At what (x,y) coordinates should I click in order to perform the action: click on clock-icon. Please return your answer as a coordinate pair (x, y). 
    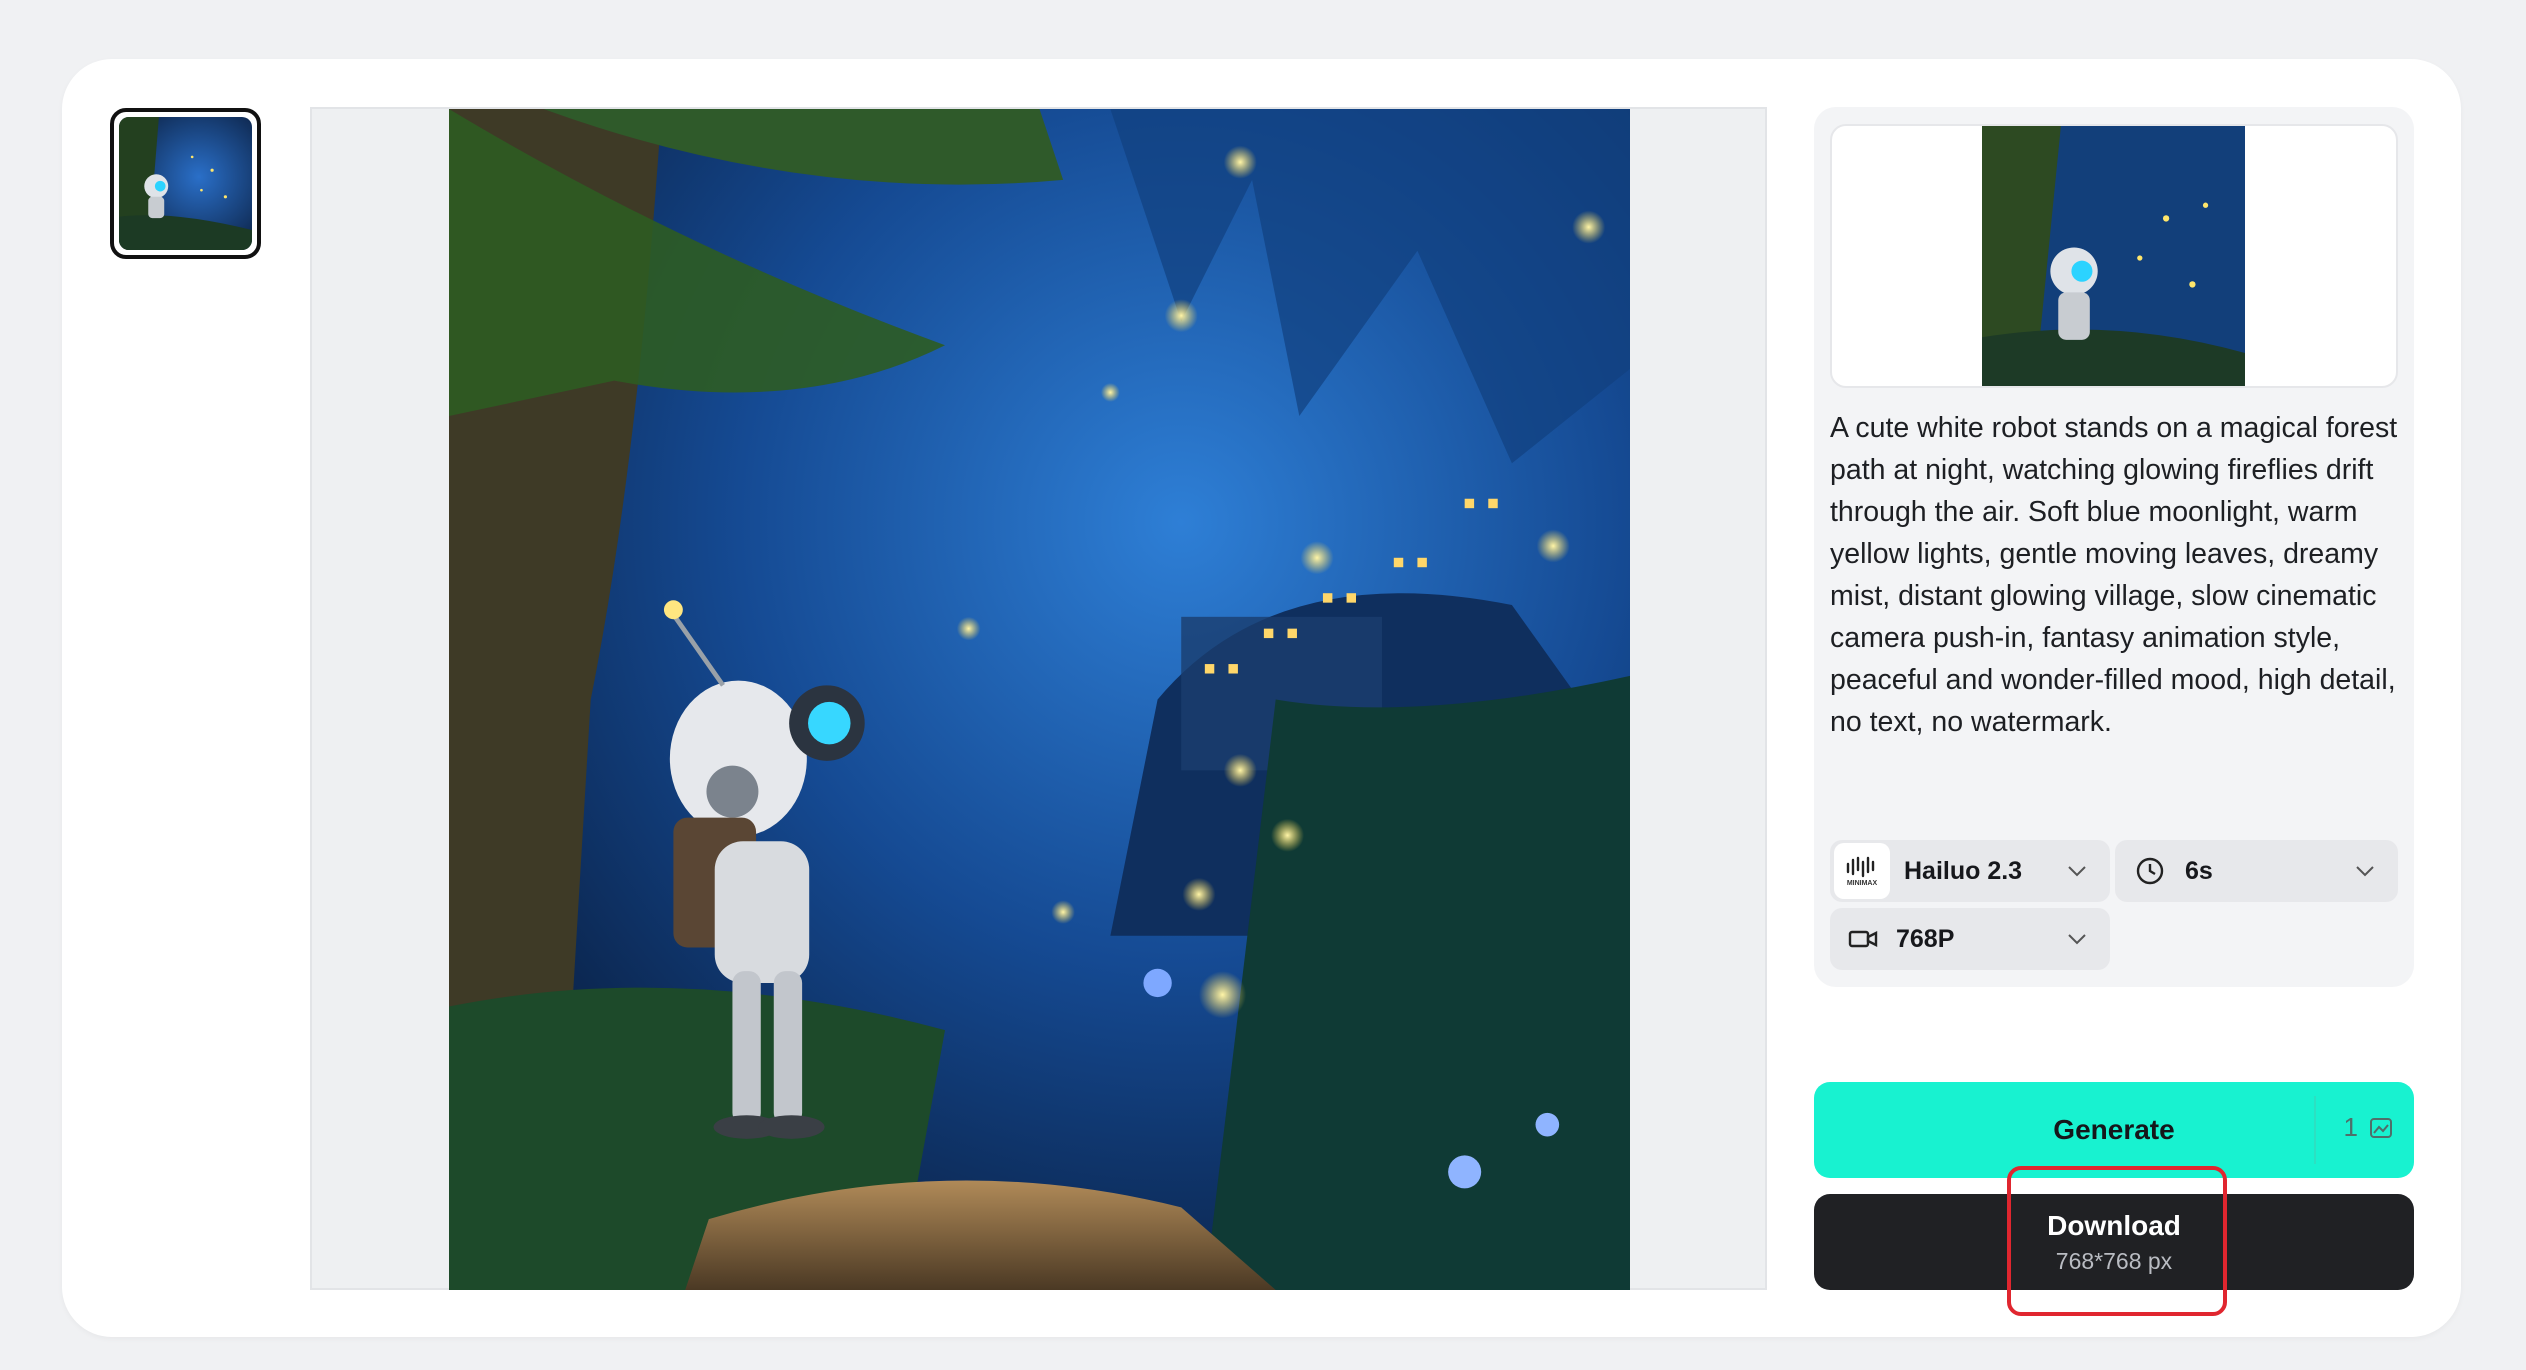
    Looking at the image, I should click on (2150, 871).